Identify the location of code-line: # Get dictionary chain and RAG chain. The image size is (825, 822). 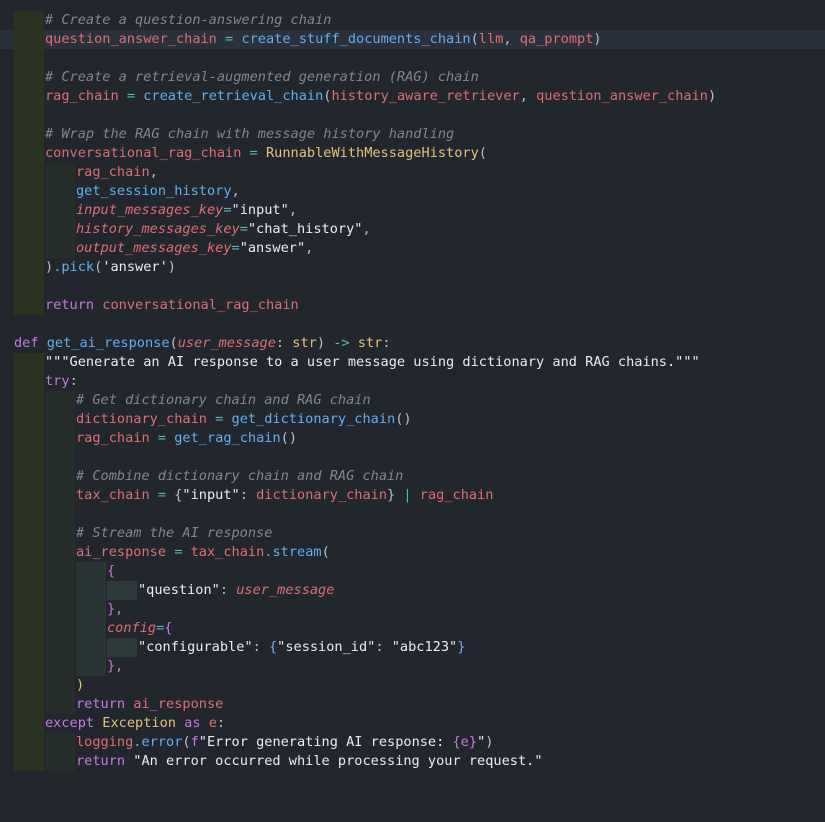
(412, 400).